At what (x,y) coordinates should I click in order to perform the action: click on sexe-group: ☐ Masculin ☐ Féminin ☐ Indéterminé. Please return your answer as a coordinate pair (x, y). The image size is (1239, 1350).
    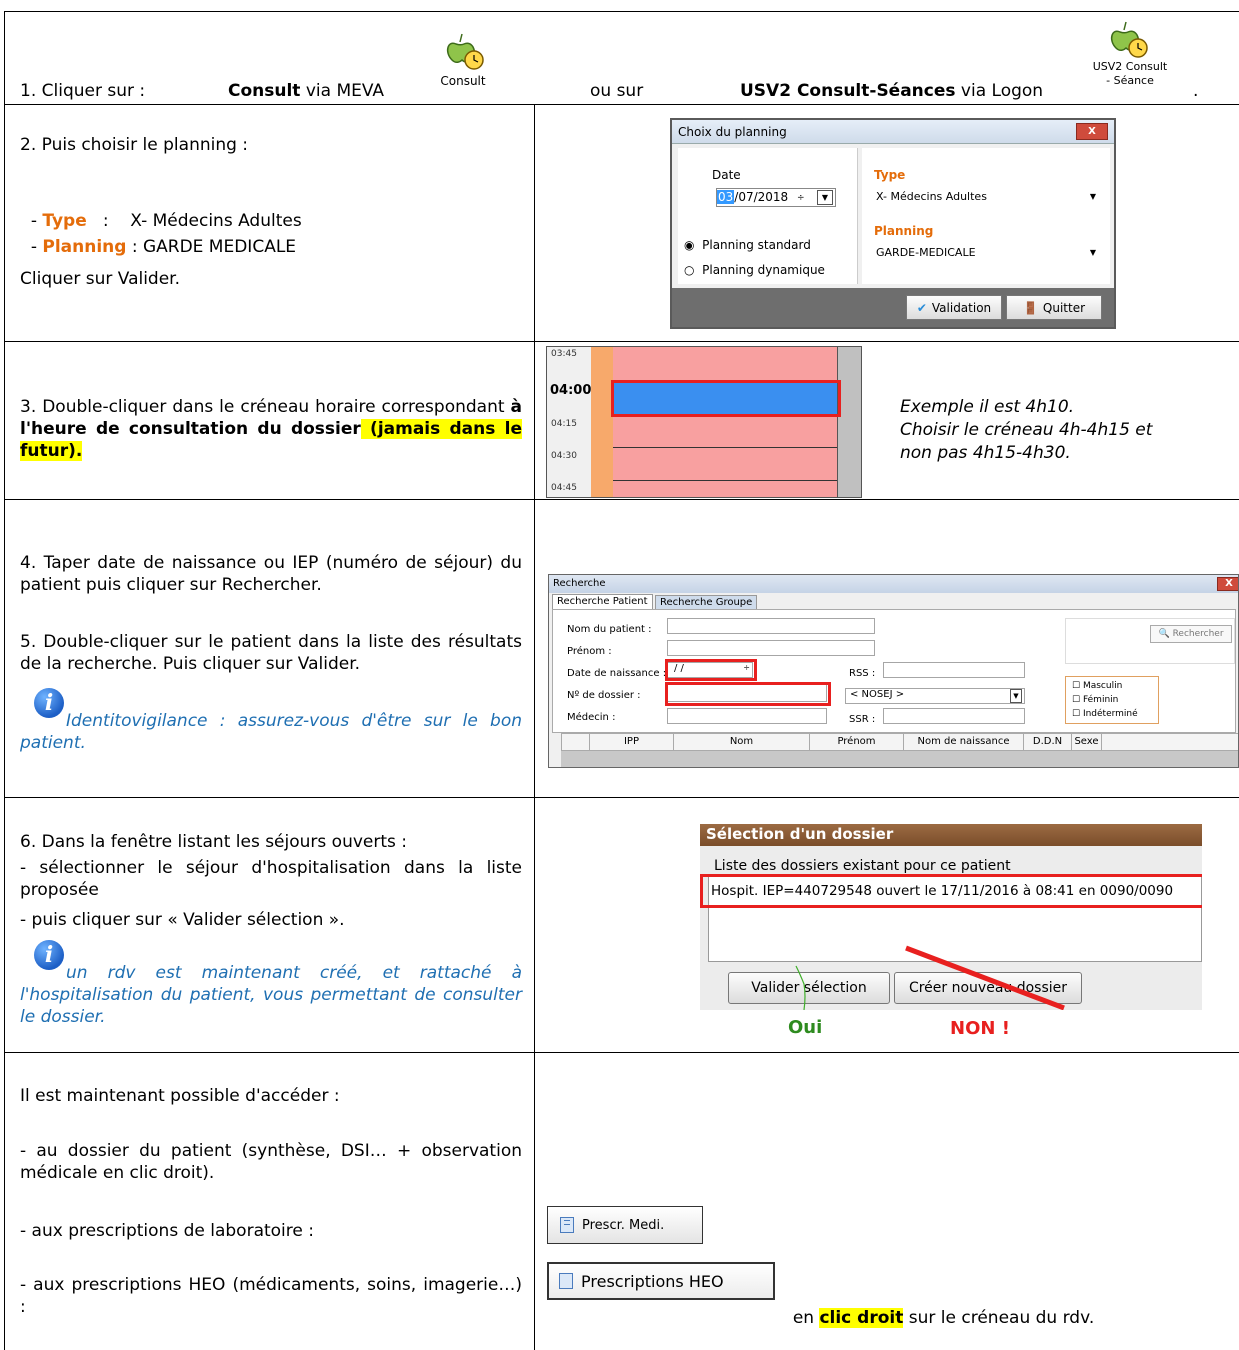
    Looking at the image, I should click on (1112, 700).